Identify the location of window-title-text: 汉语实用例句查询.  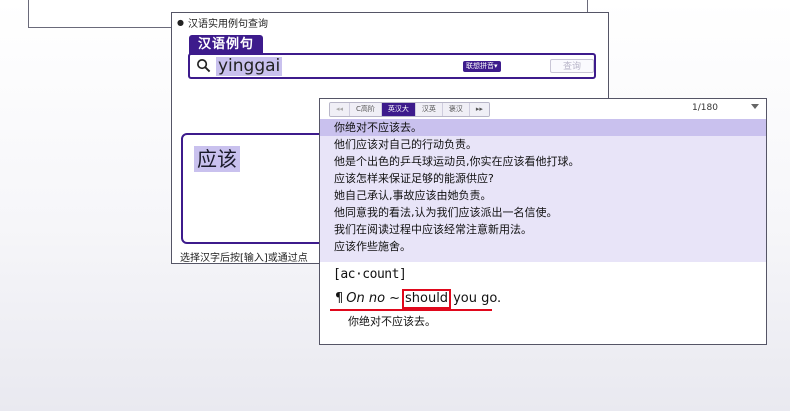
(227, 24).